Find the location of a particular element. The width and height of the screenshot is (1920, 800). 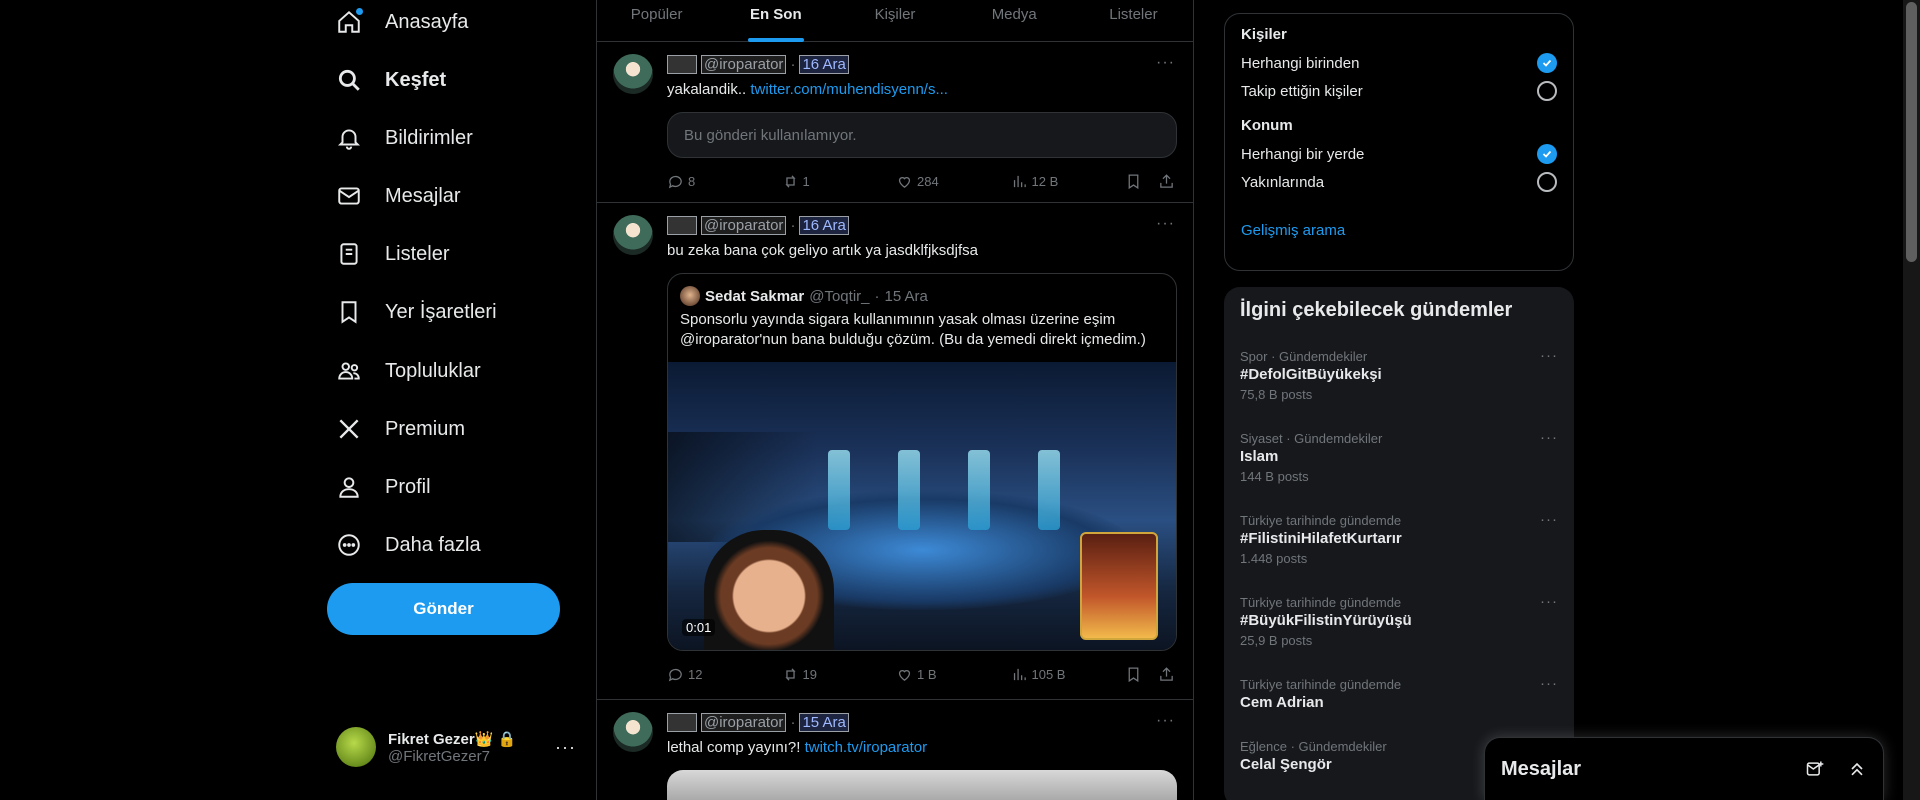

nav-item-notifications: Bildirimler is located at coordinates (404, 138).